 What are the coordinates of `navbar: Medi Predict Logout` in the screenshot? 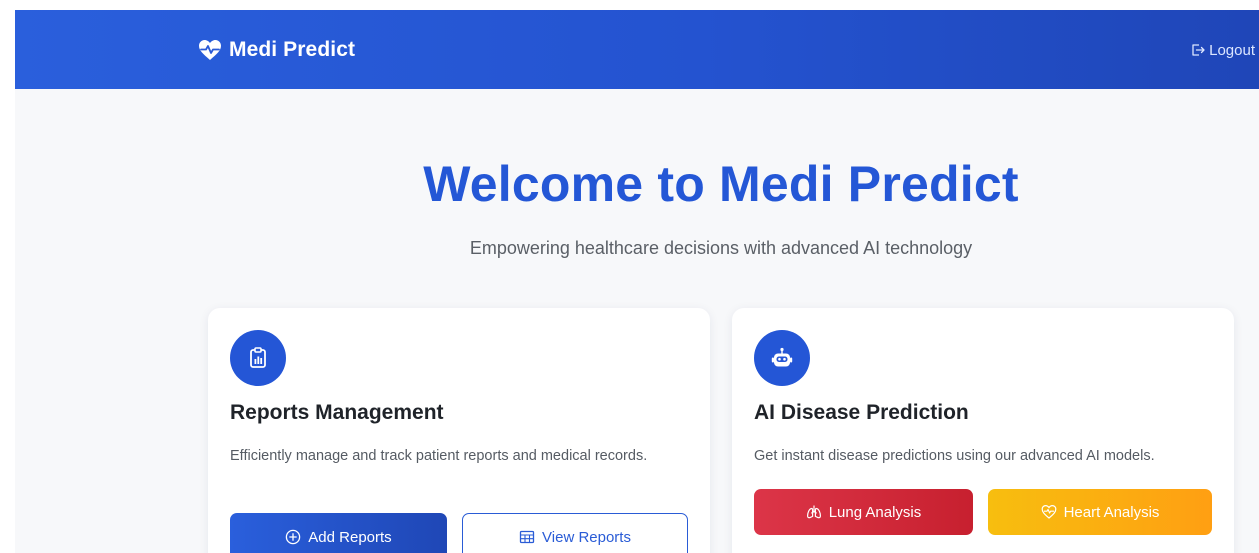 It's located at (637, 49).